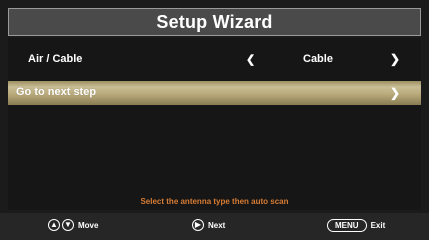 The image size is (429, 240). What do you see at coordinates (56, 92) in the screenshot?
I see `next-step-label: Go to next step` at bounding box center [56, 92].